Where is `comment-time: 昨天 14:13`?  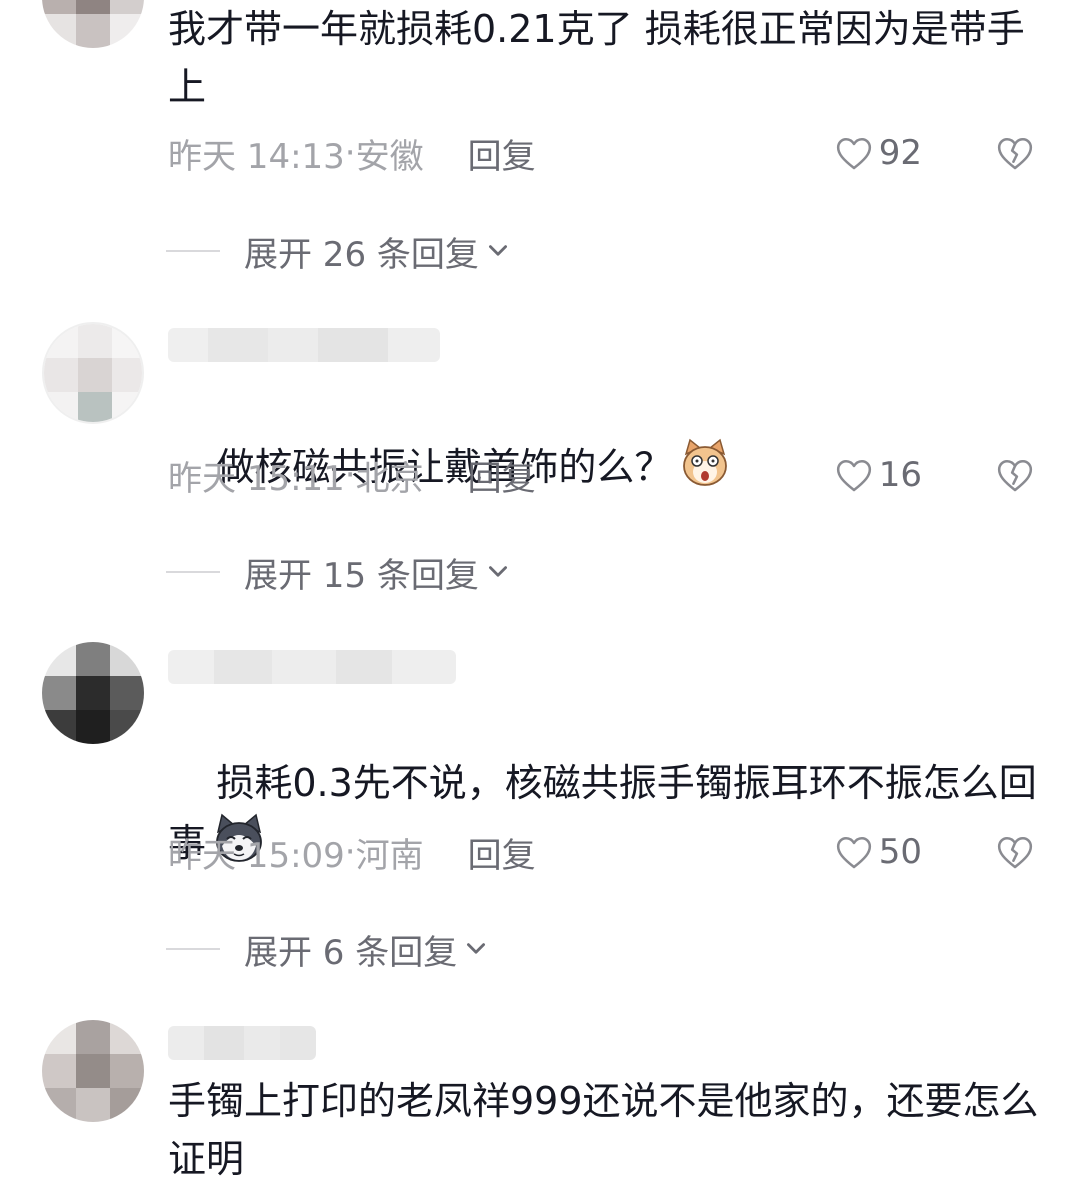 comment-time: 昨天 14:13 is located at coordinates (256, 156).